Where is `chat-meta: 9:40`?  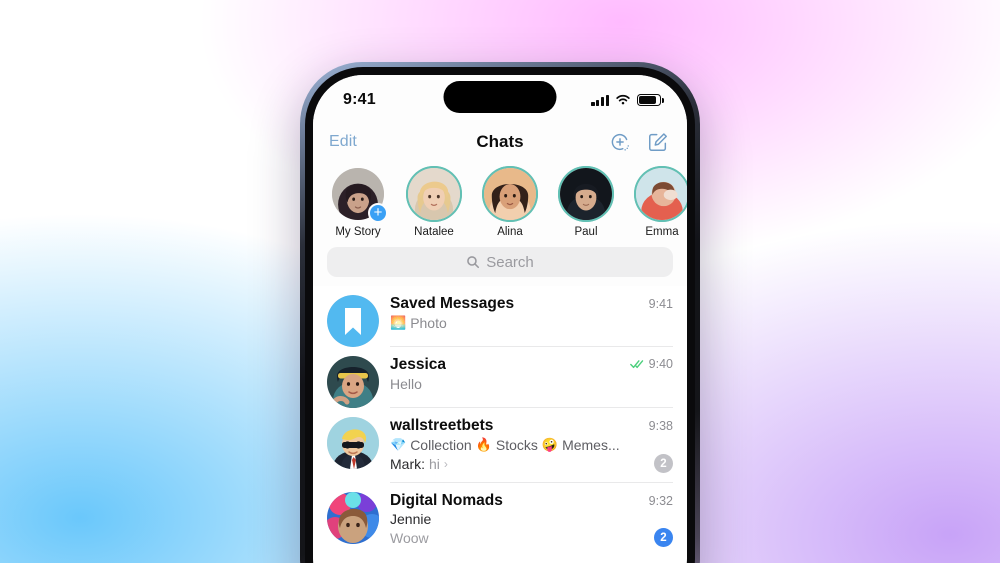
chat-meta: 9:40 is located at coordinates (647, 364).